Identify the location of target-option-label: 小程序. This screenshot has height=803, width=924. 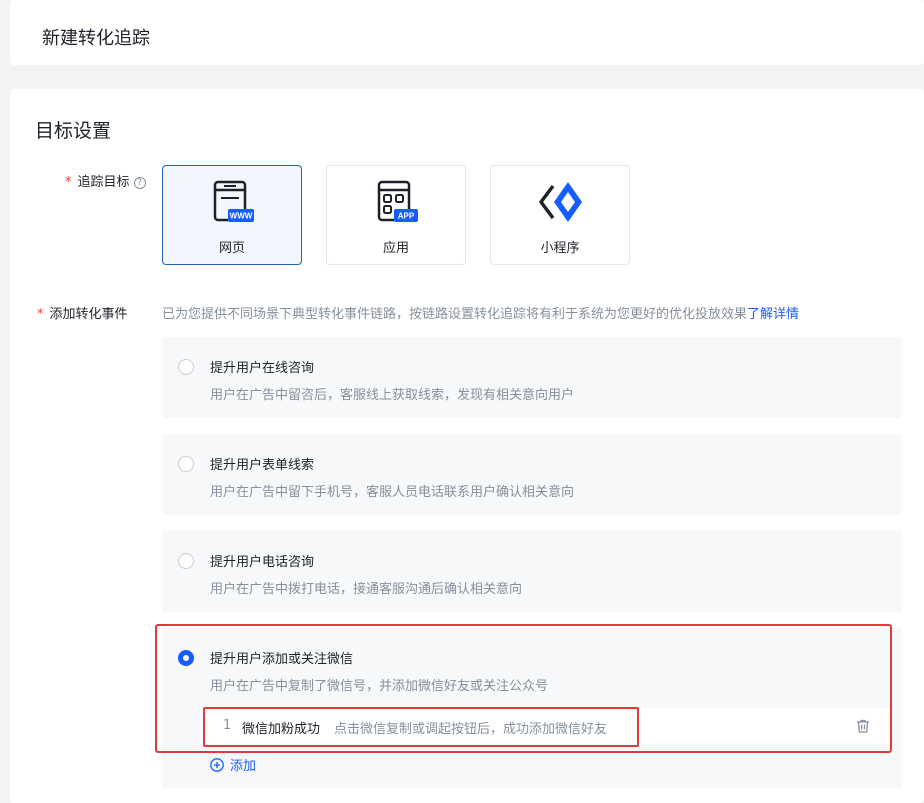
(560, 248).